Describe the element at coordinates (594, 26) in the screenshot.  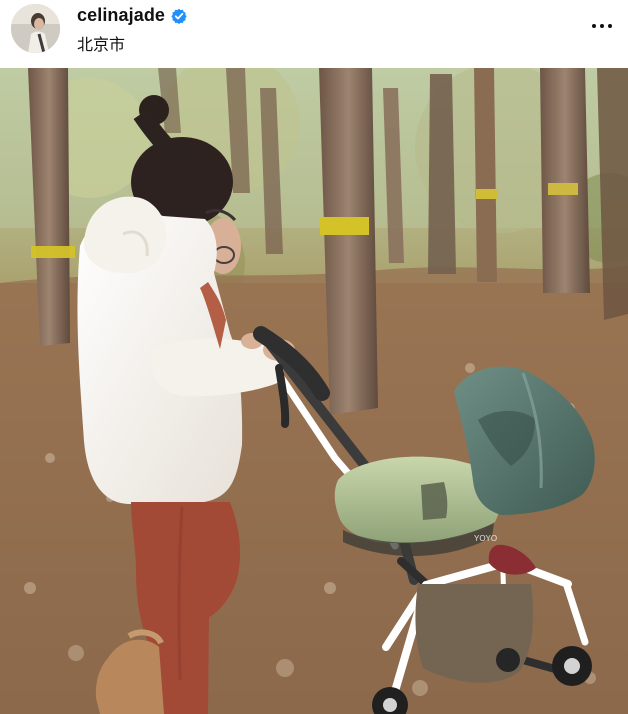
I see `more-horizontal-icon` at that location.